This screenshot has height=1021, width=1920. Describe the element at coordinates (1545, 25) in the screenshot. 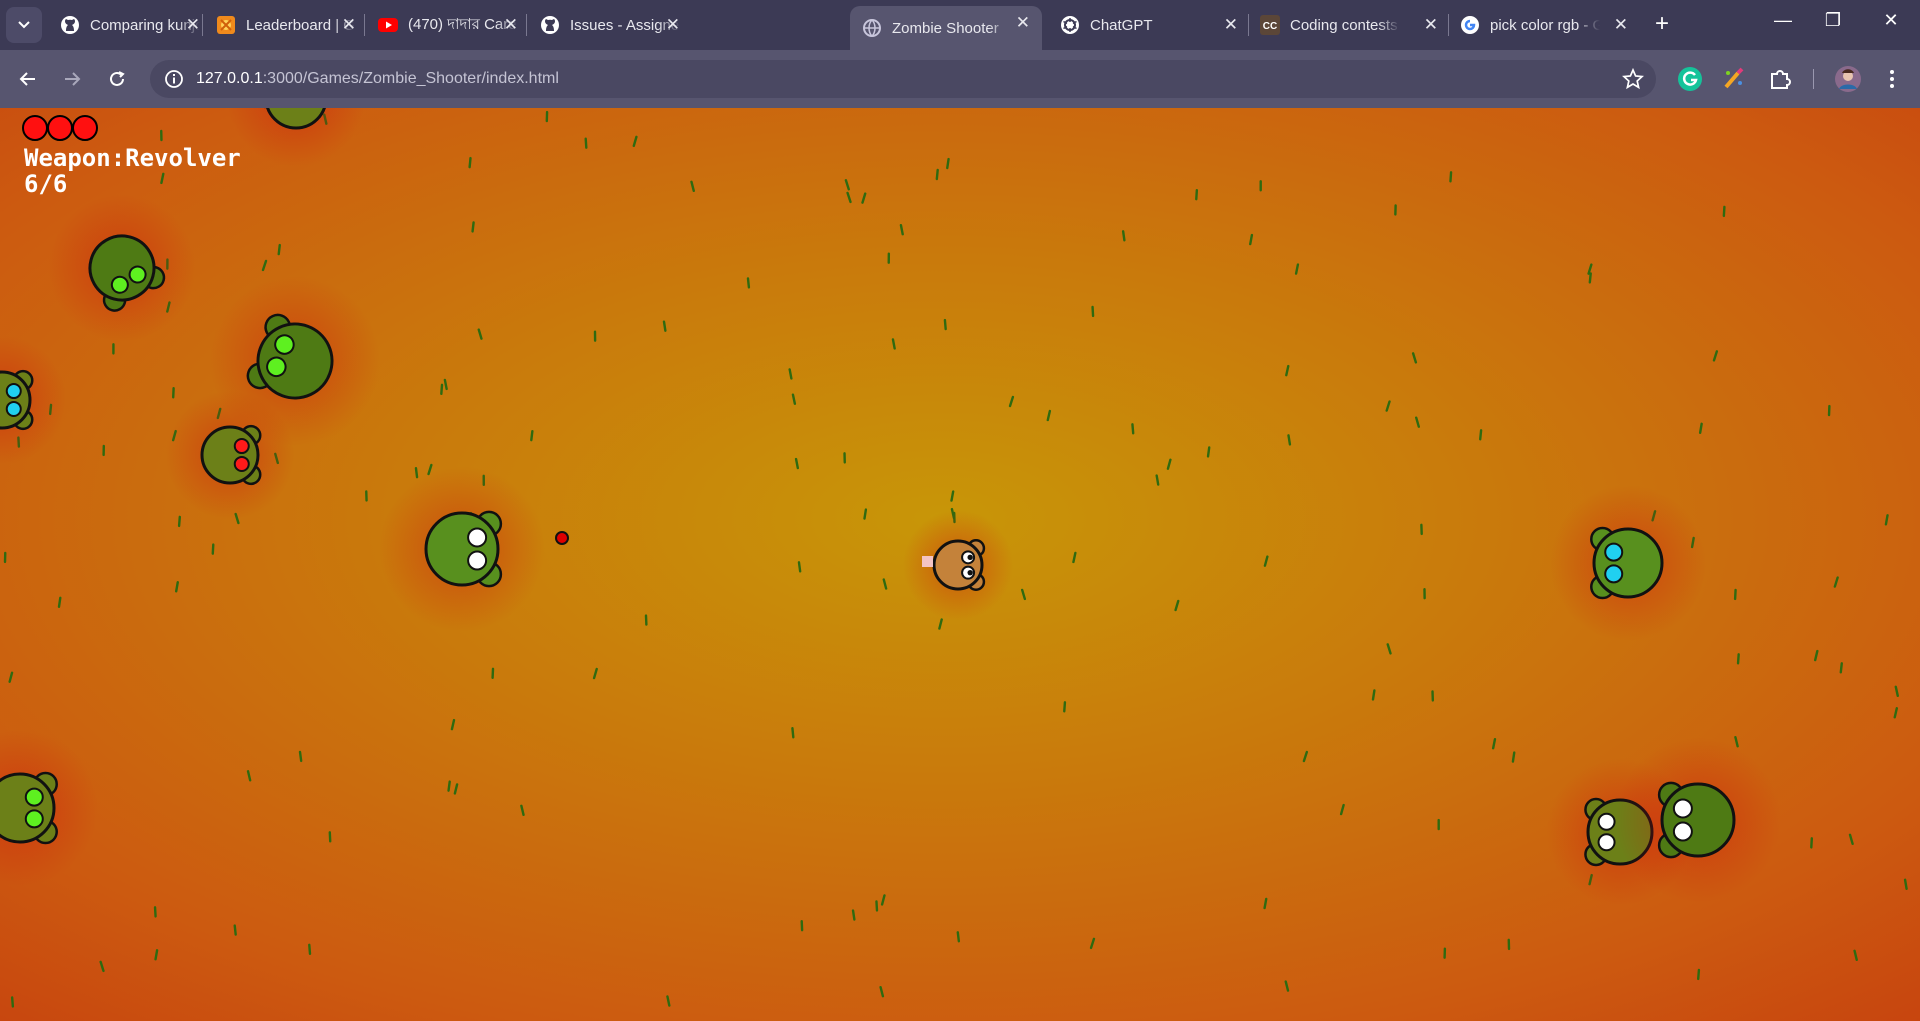

I see `tab-pick-color: pick color rgb - G ✕` at that location.